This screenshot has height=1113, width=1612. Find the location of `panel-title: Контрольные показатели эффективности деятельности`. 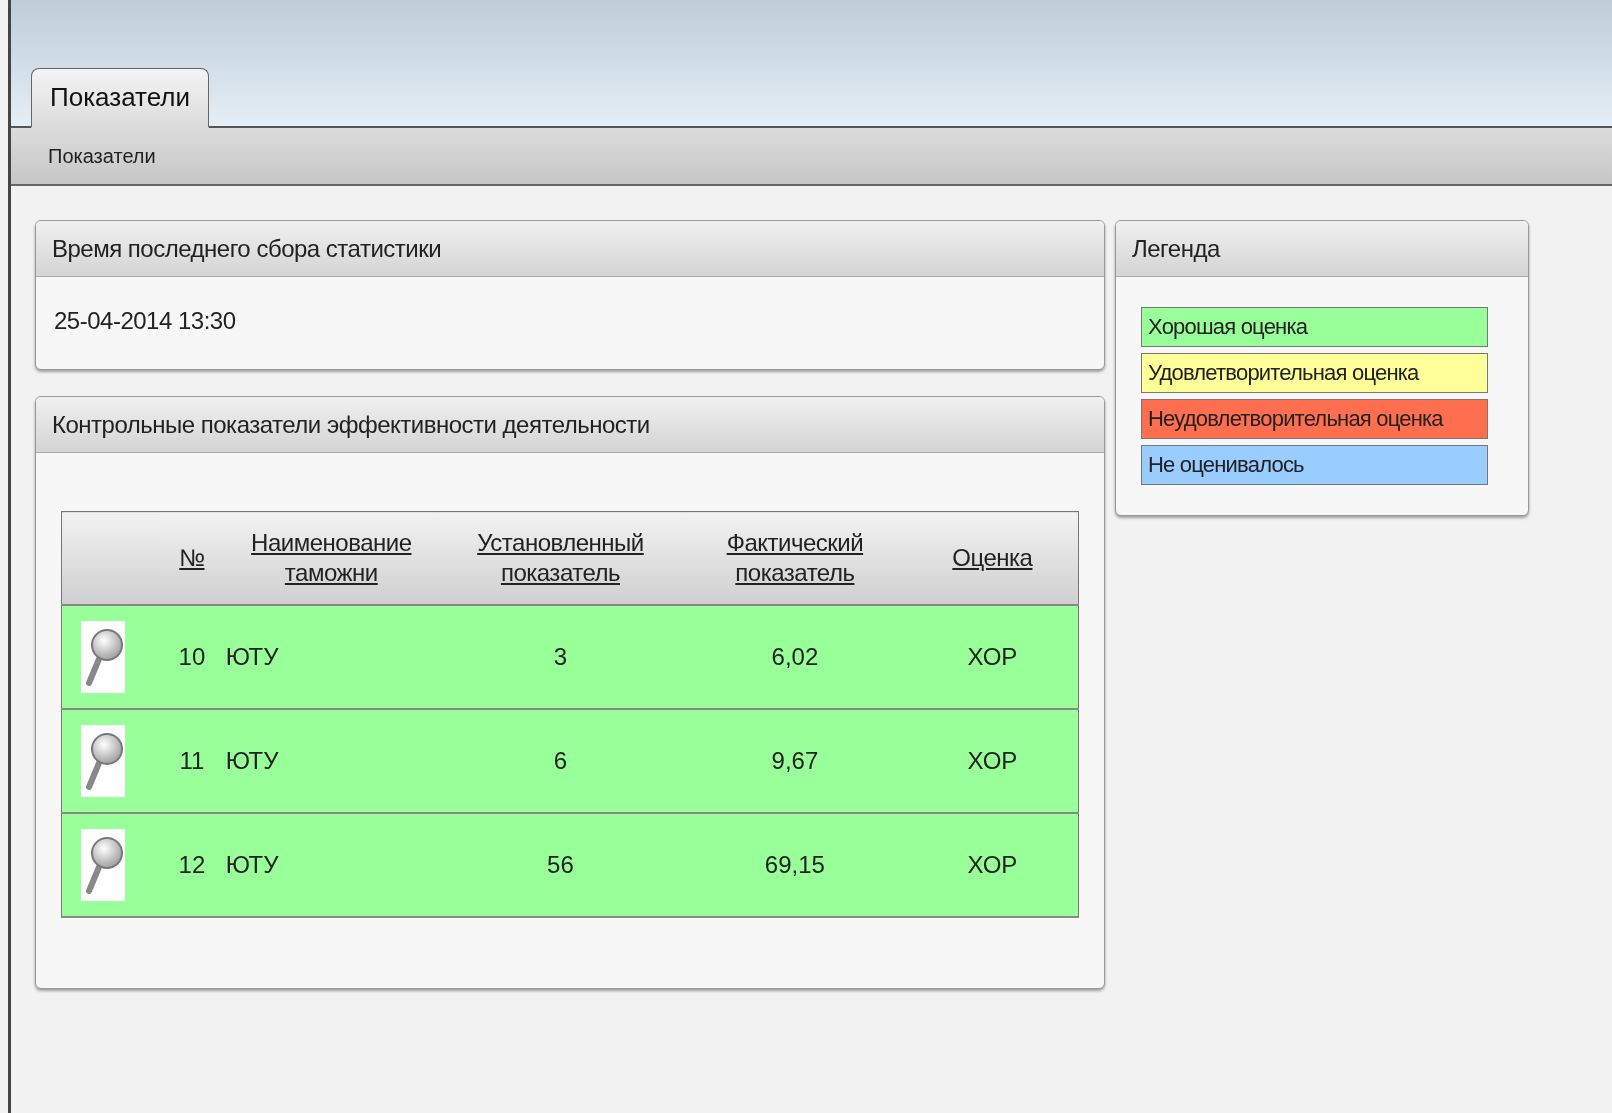

panel-title: Контрольные показатели эффективности деятельности is located at coordinates (570, 425).